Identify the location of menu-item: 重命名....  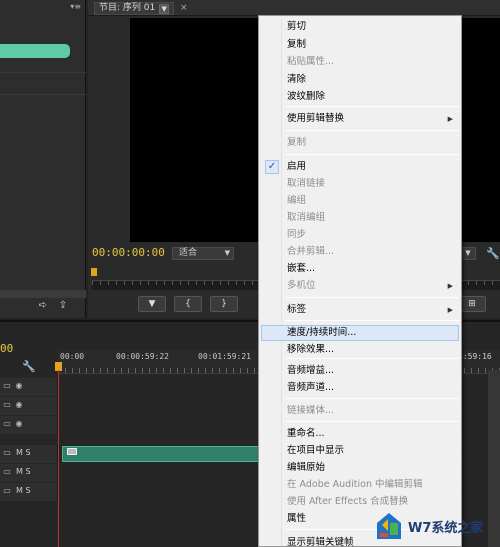
(360, 434).